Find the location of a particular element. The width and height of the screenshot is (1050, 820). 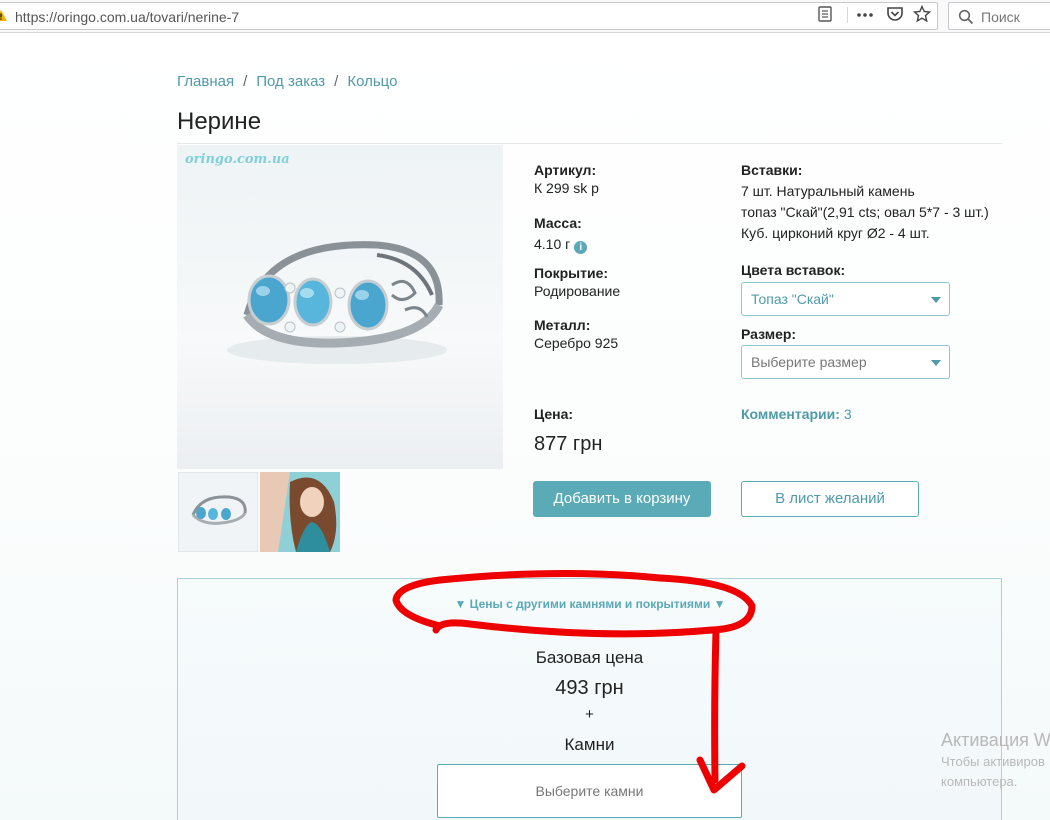

os-activation-title: Активация W is located at coordinates (995, 740).